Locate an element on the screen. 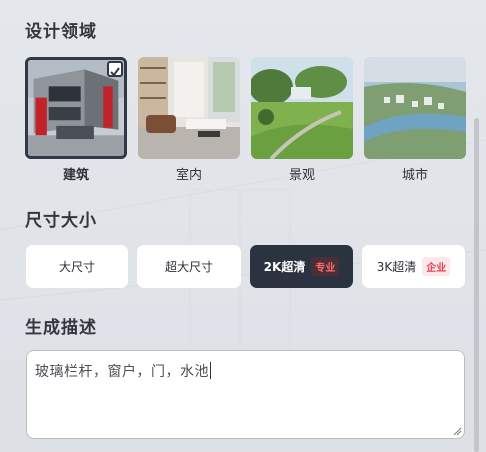  scrollbar is located at coordinates (476, 285).